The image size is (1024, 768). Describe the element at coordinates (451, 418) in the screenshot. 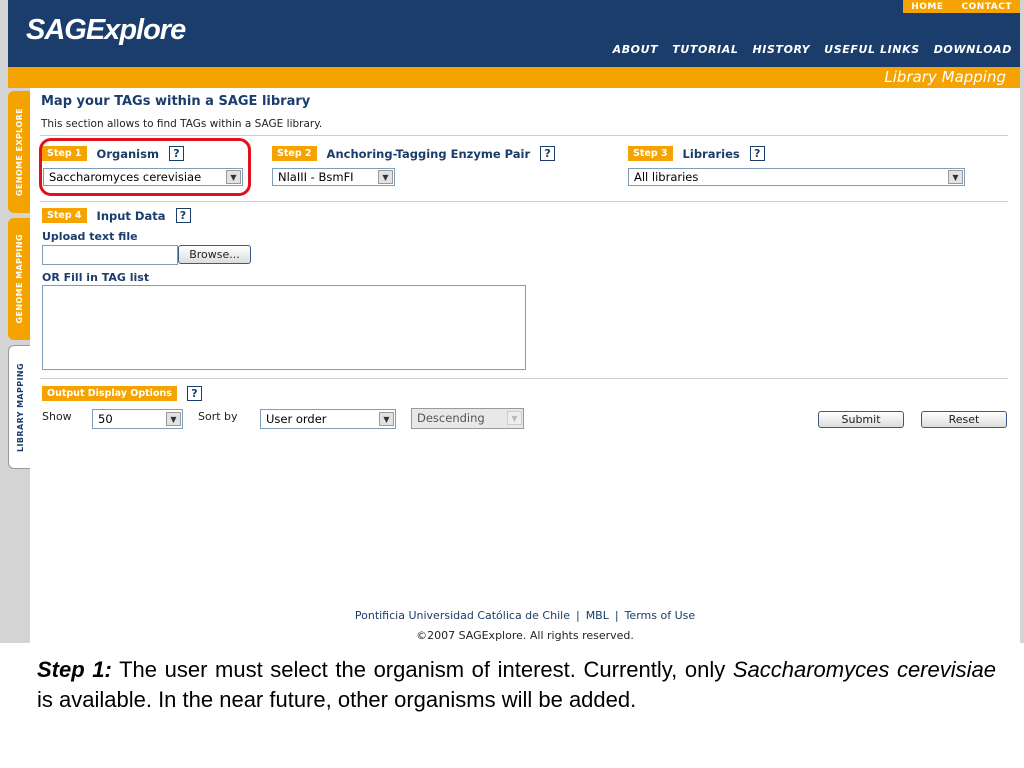

I see `sort-order-value: Descending` at that location.